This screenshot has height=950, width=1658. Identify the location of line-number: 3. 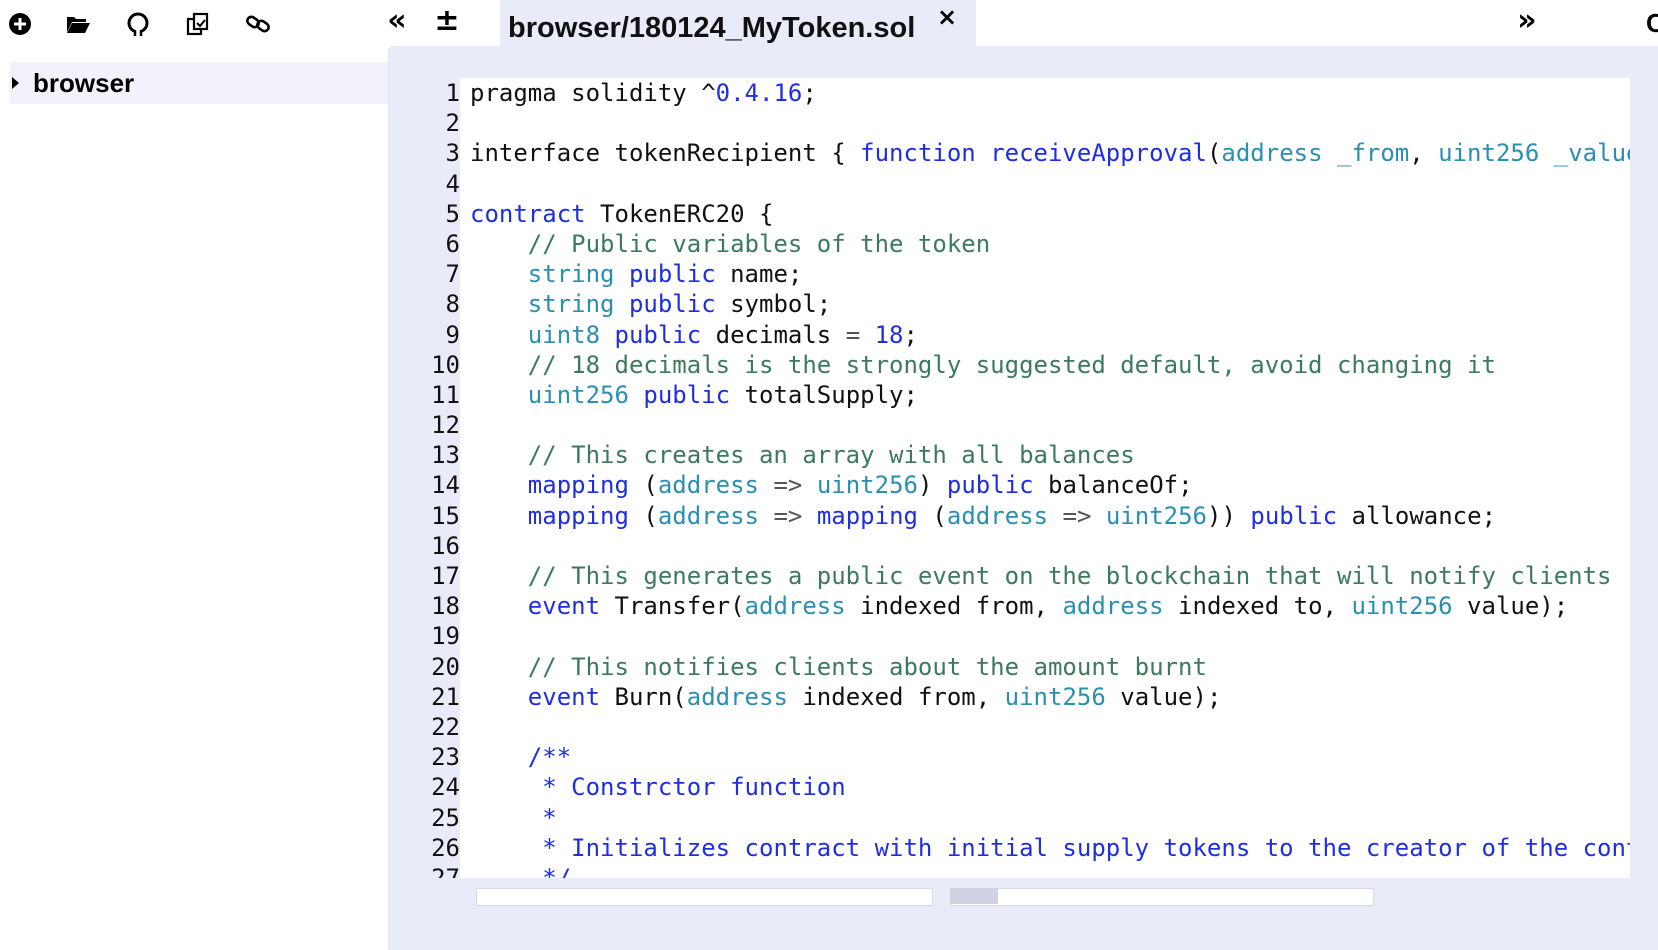
(452, 153).